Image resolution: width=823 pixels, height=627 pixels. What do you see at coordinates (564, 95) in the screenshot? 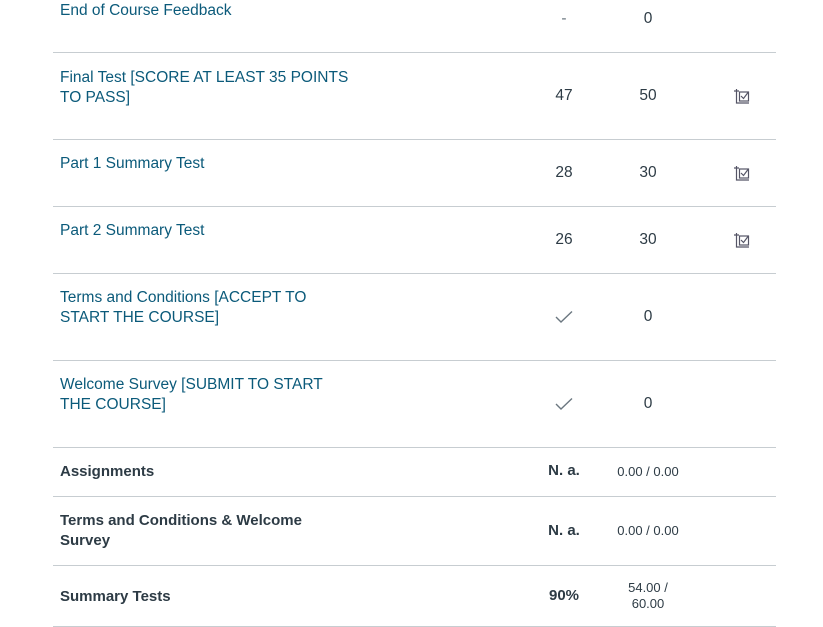
I see `score-value: 47` at bounding box center [564, 95].